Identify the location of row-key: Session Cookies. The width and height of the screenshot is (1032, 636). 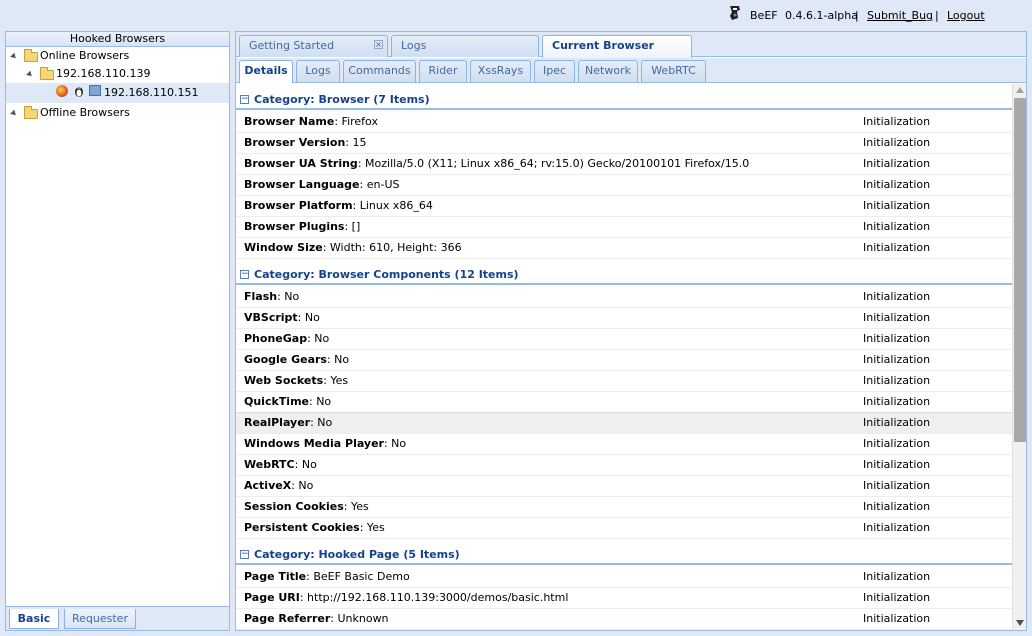
(294, 506).